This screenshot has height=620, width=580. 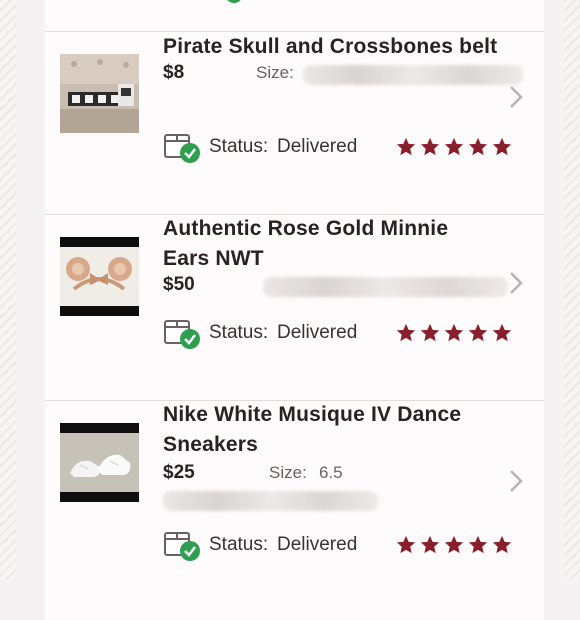 I want to click on item-title: Authentic Rose Gold Minnie Ears NWT, so click(x=343, y=244).